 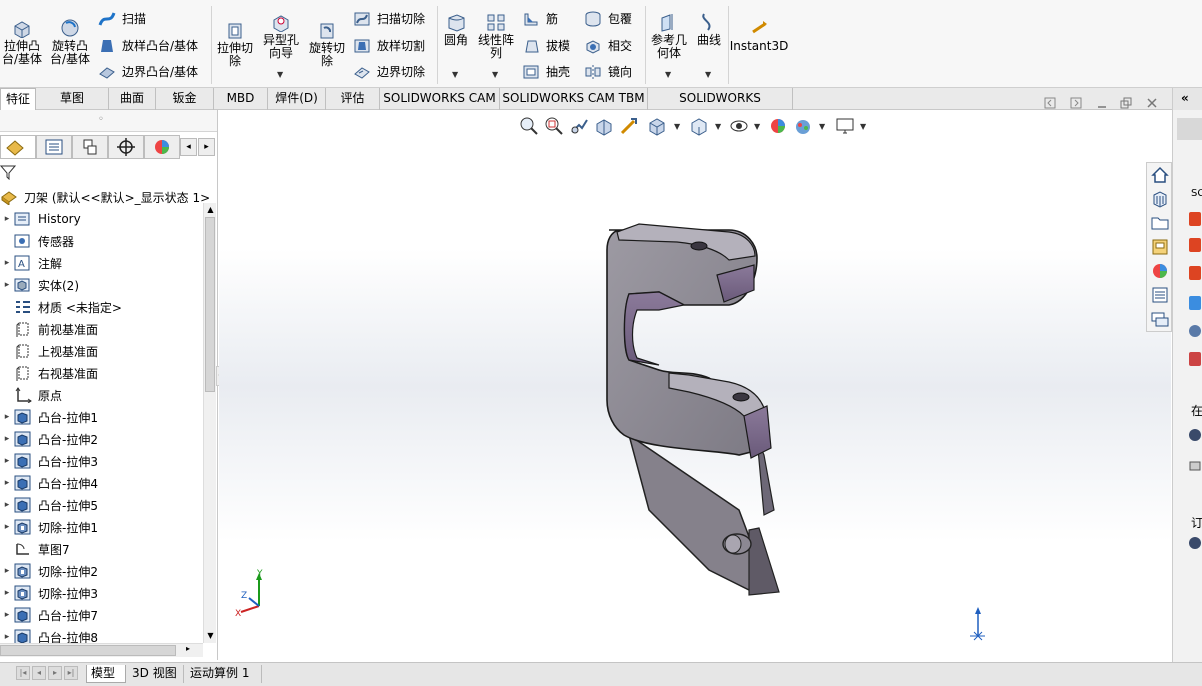 I want to click on fillet-button: 圆角, so click(x=456, y=29).